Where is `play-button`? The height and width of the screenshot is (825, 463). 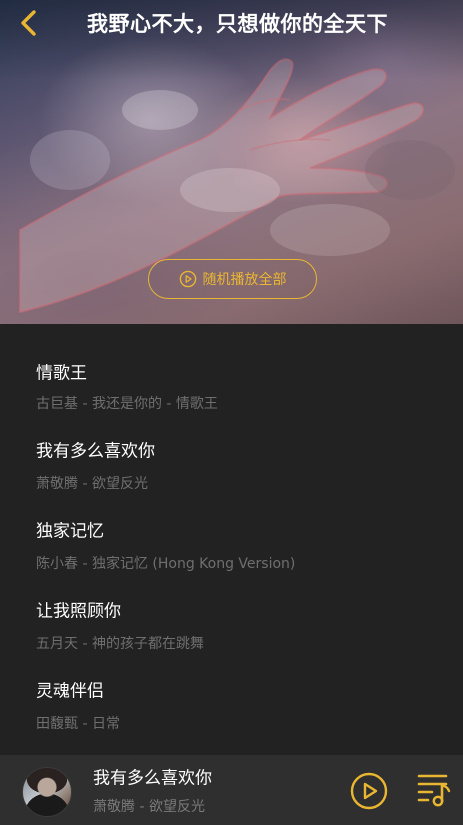
play-button is located at coordinates (369, 791).